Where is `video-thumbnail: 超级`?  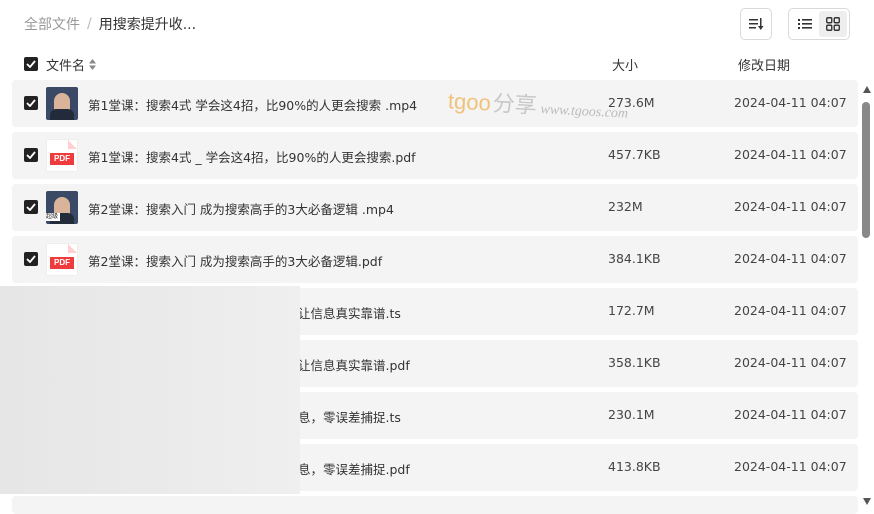
video-thumbnail: 超级 is located at coordinates (62, 207).